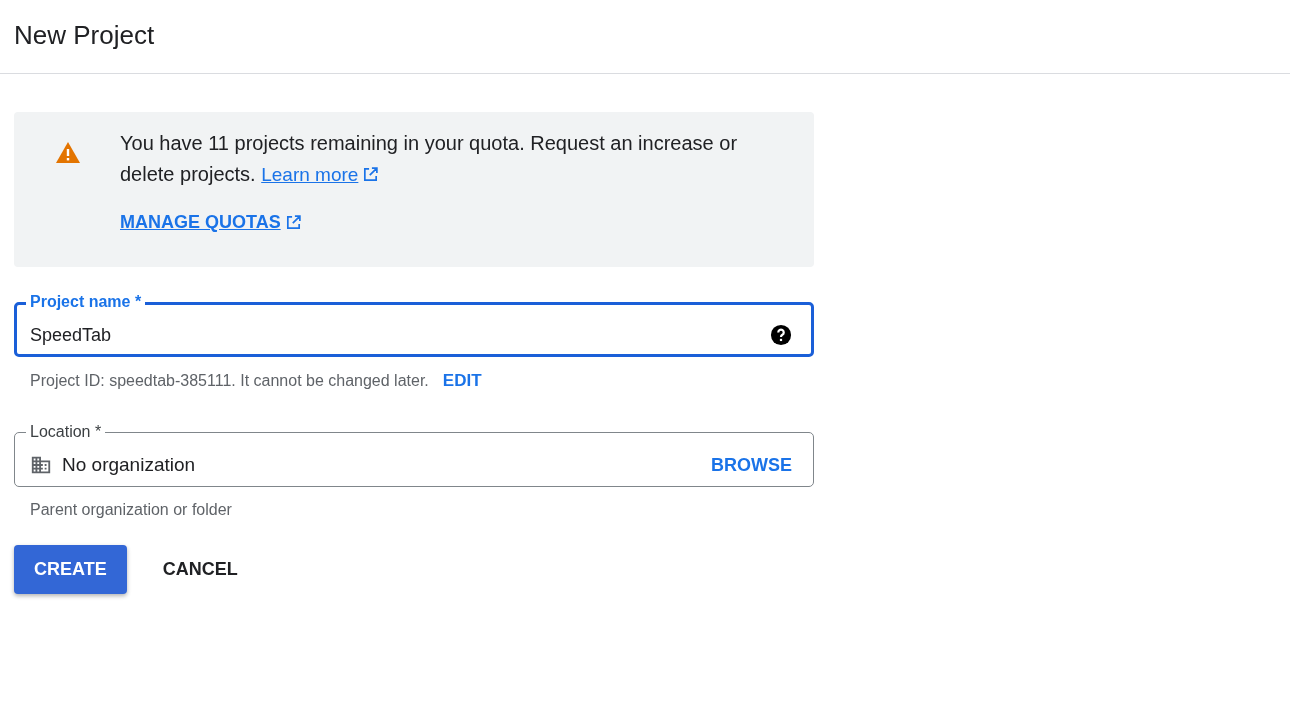  What do you see at coordinates (71, 335) in the screenshot?
I see `field-value: SpeedTab` at bounding box center [71, 335].